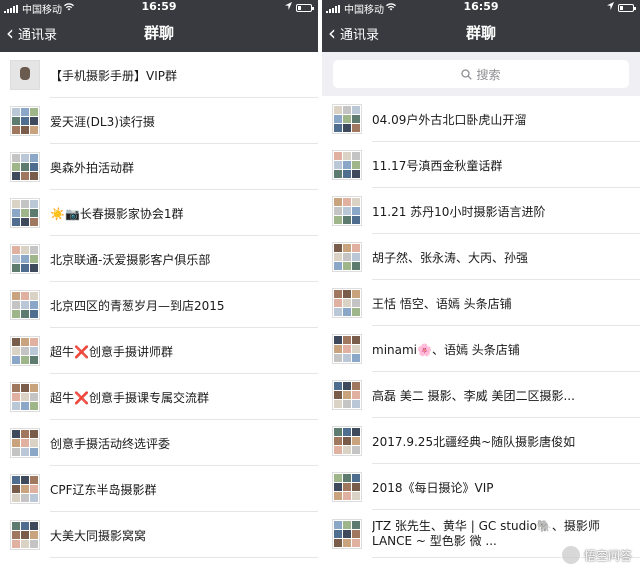  What do you see at coordinates (129, 397) in the screenshot?
I see `group-name: 超牛❌创意手摄课专属交流群` at bounding box center [129, 397].